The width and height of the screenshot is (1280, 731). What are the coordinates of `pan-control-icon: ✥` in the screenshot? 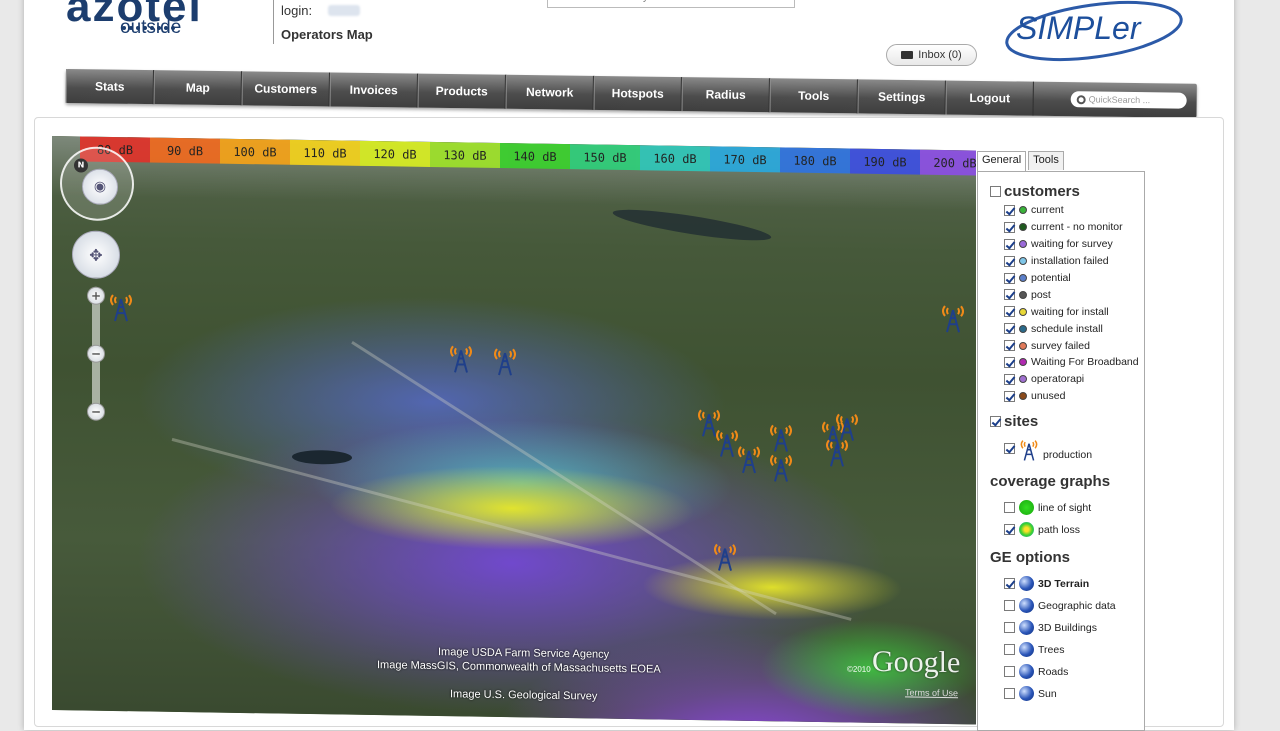 It's located at (96, 255).